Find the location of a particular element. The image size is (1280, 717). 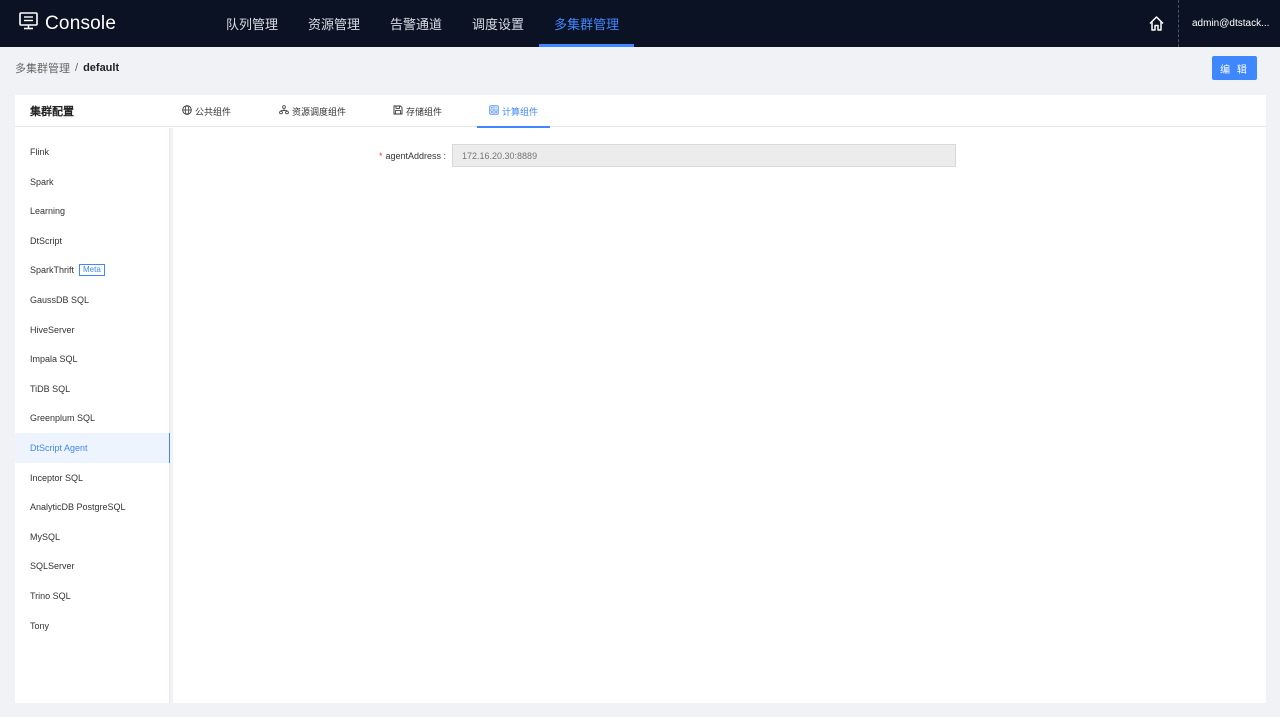

sidebar-item-label: GaussDB SQL is located at coordinates (60, 300).